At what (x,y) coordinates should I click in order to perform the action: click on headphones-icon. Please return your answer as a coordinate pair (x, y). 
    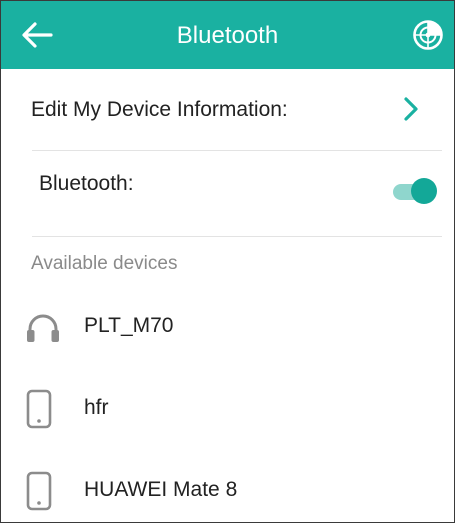
    Looking at the image, I should click on (43, 328).